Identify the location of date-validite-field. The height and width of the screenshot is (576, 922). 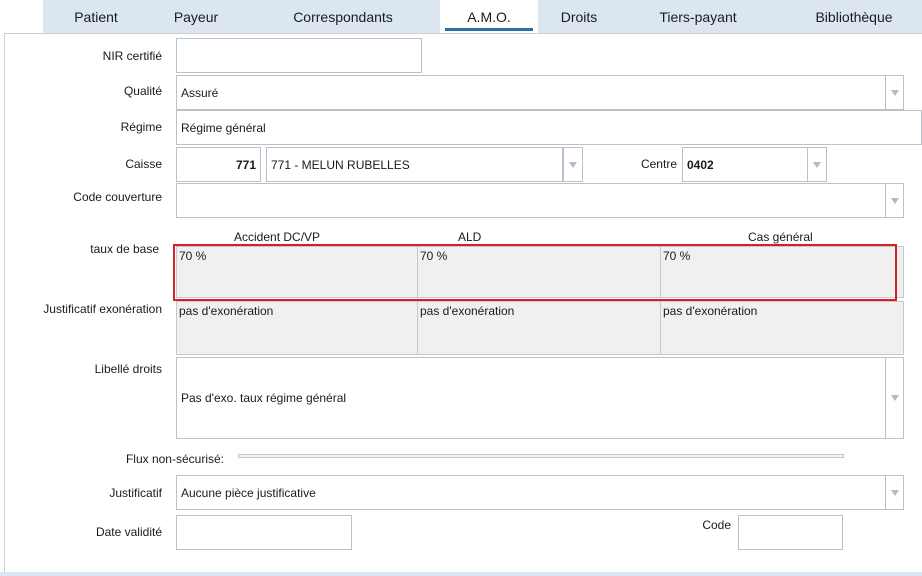
(264, 532).